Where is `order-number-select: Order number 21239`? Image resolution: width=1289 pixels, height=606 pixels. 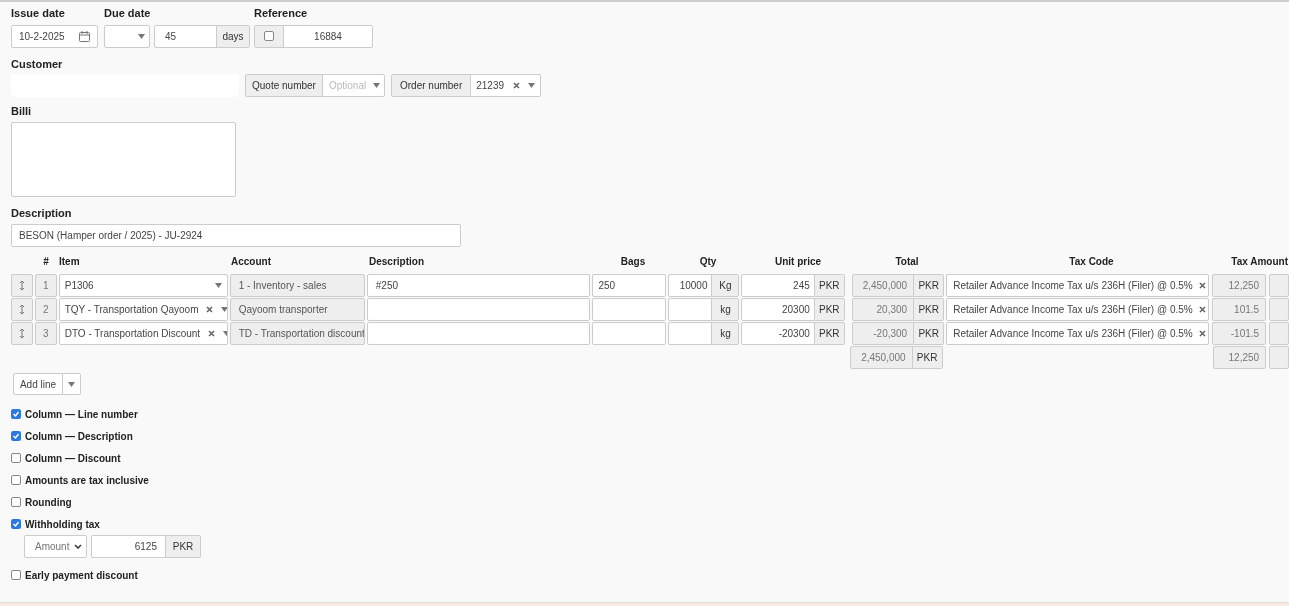 order-number-select: Order number 21239 is located at coordinates (466, 85).